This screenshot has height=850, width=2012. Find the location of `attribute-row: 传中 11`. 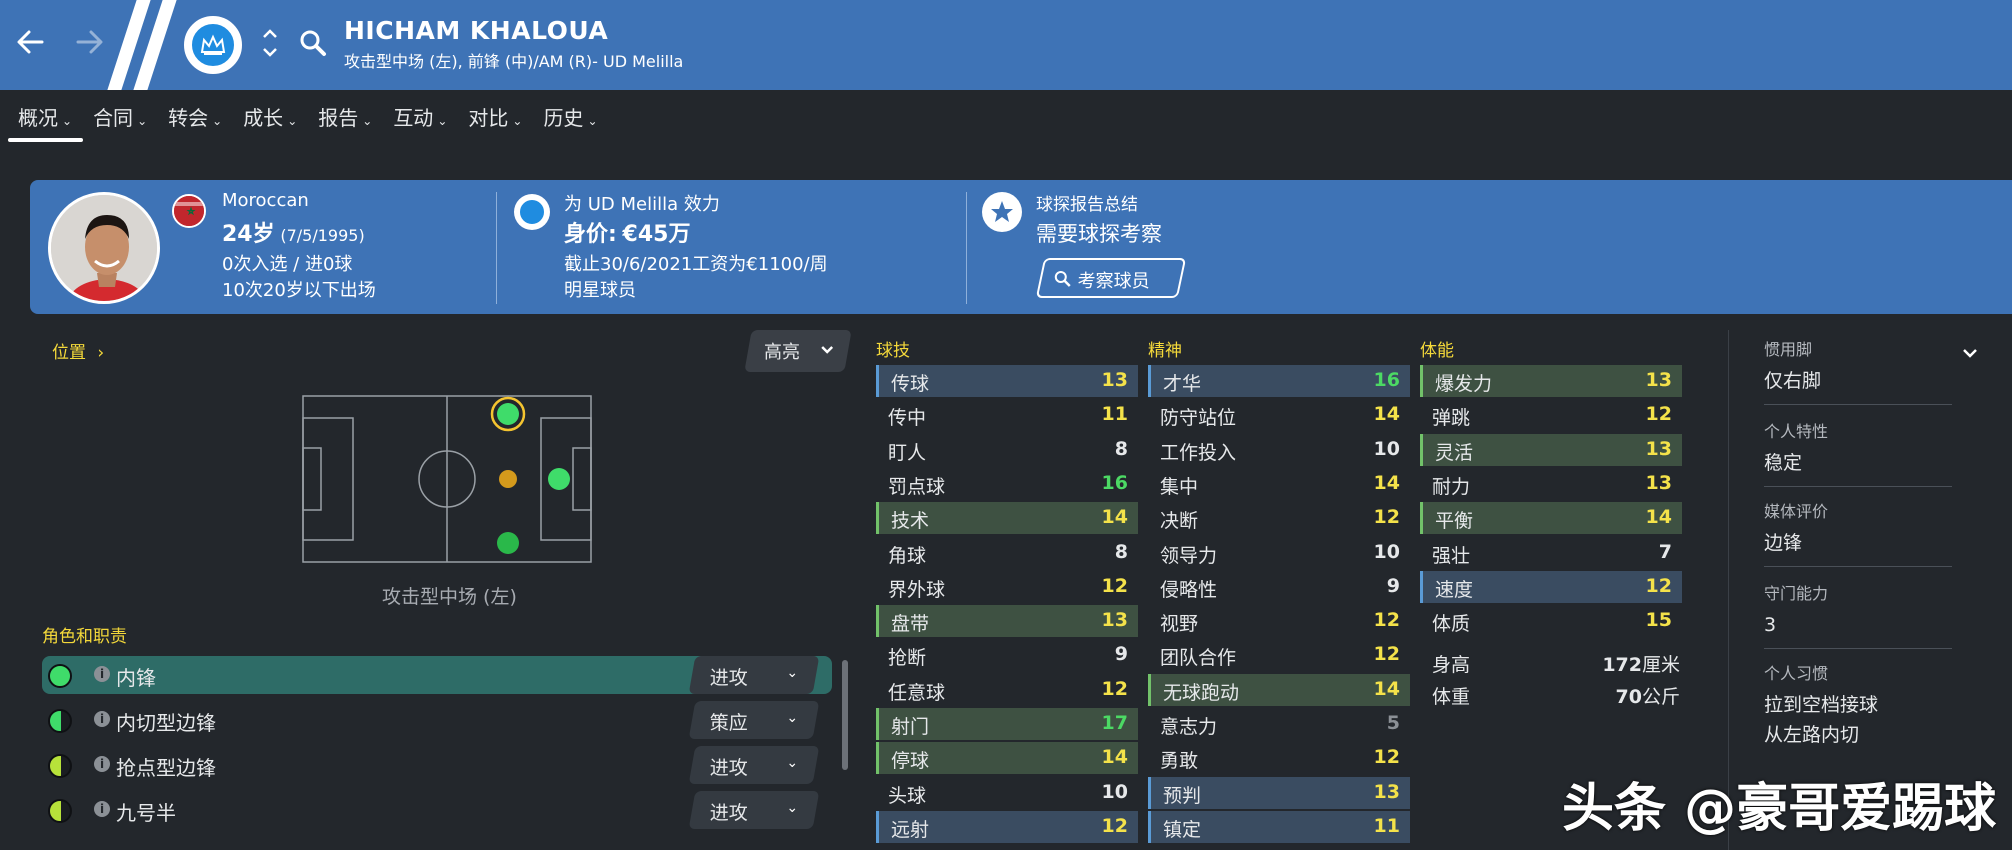

attribute-row: 传中 11 is located at coordinates (1007, 415).